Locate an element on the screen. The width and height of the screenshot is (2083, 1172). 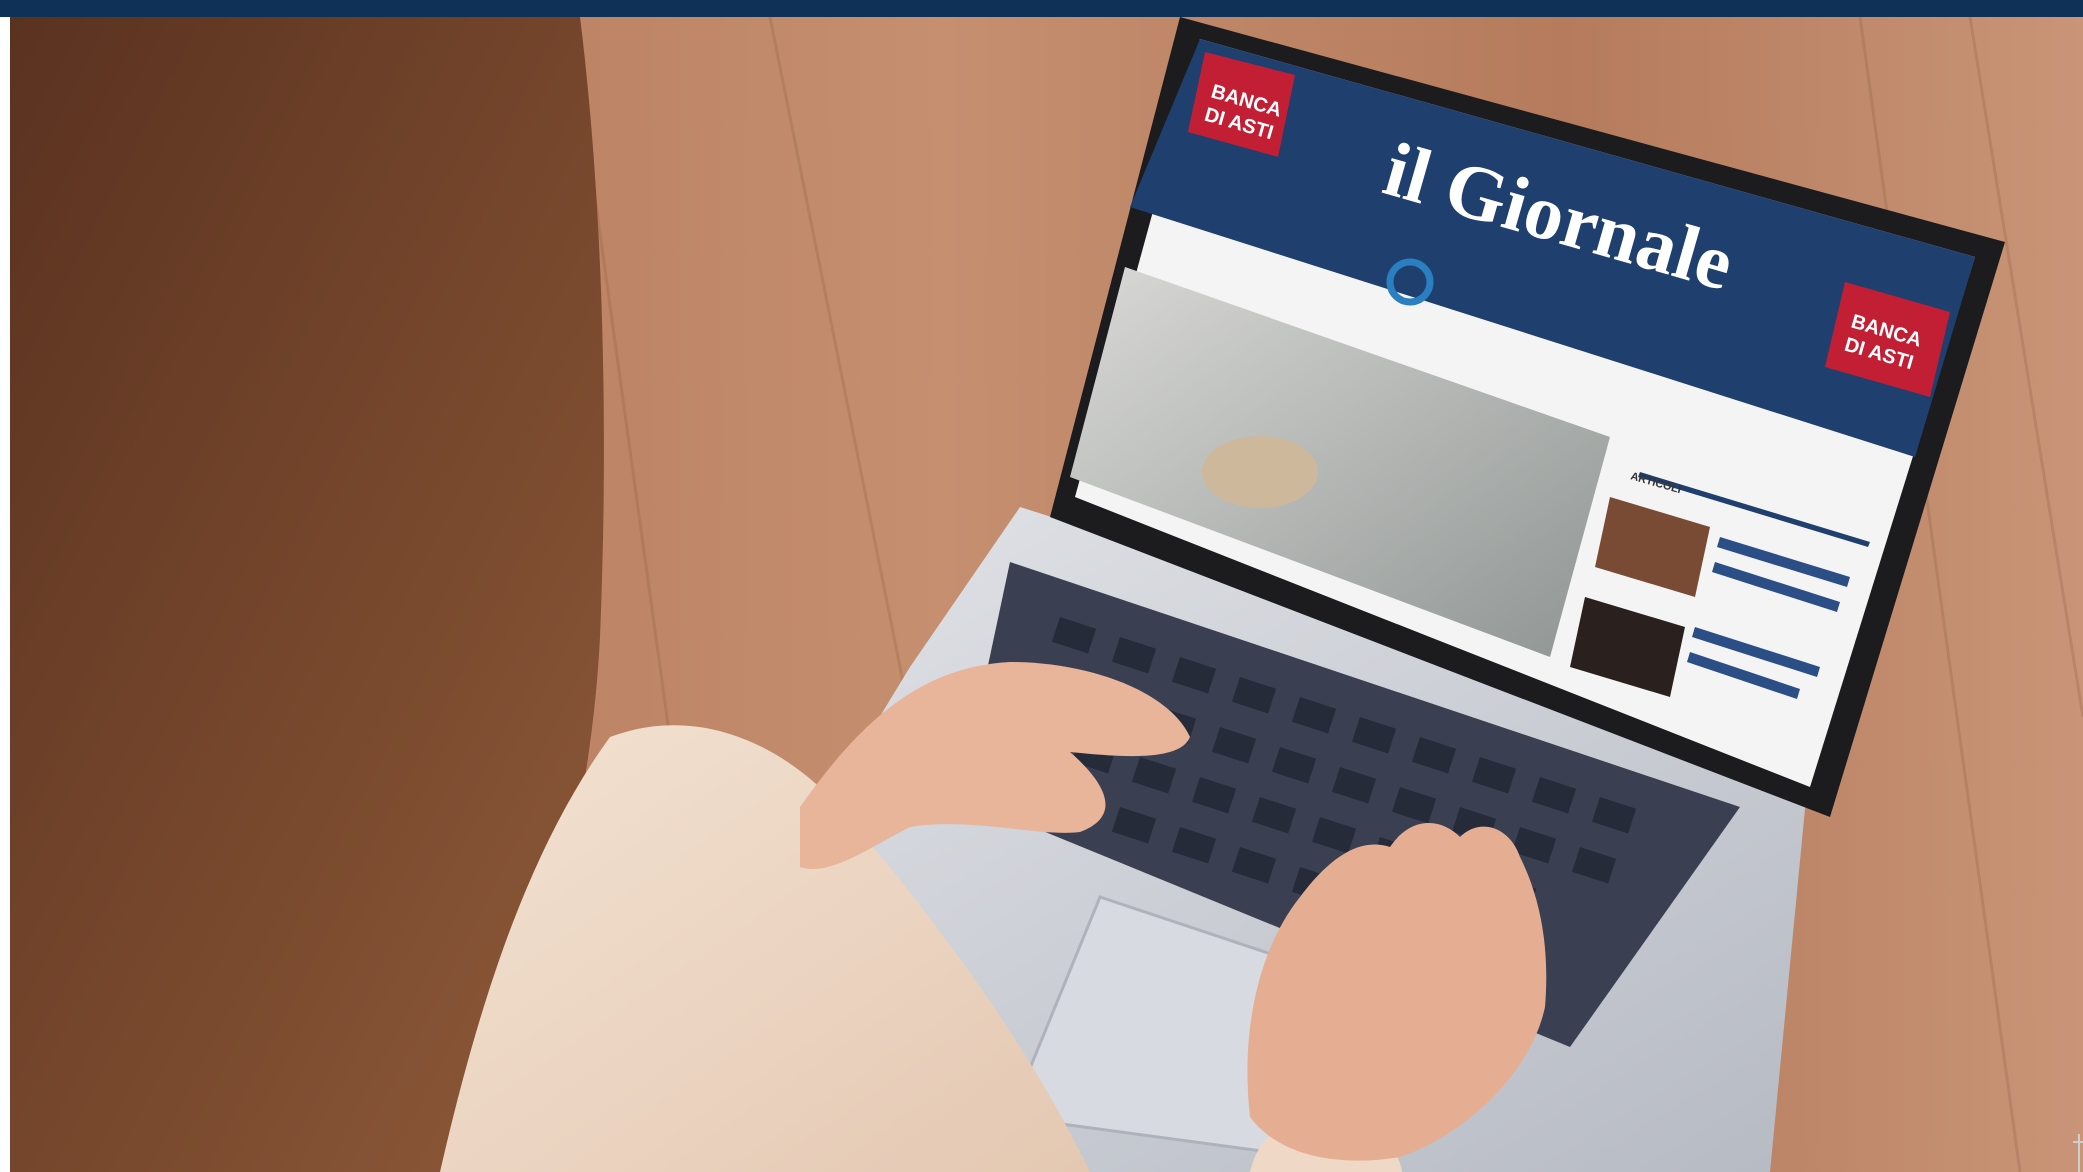
dough-ball is located at coordinates (1260, 472).